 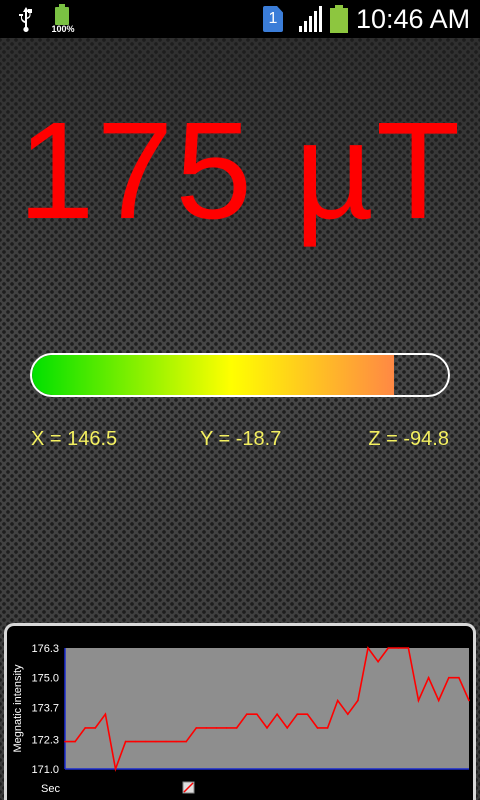 What do you see at coordinates (63, 29) in the screenshot?
I see `battery-percent-label: 100%` at bounding box center [63, 29].